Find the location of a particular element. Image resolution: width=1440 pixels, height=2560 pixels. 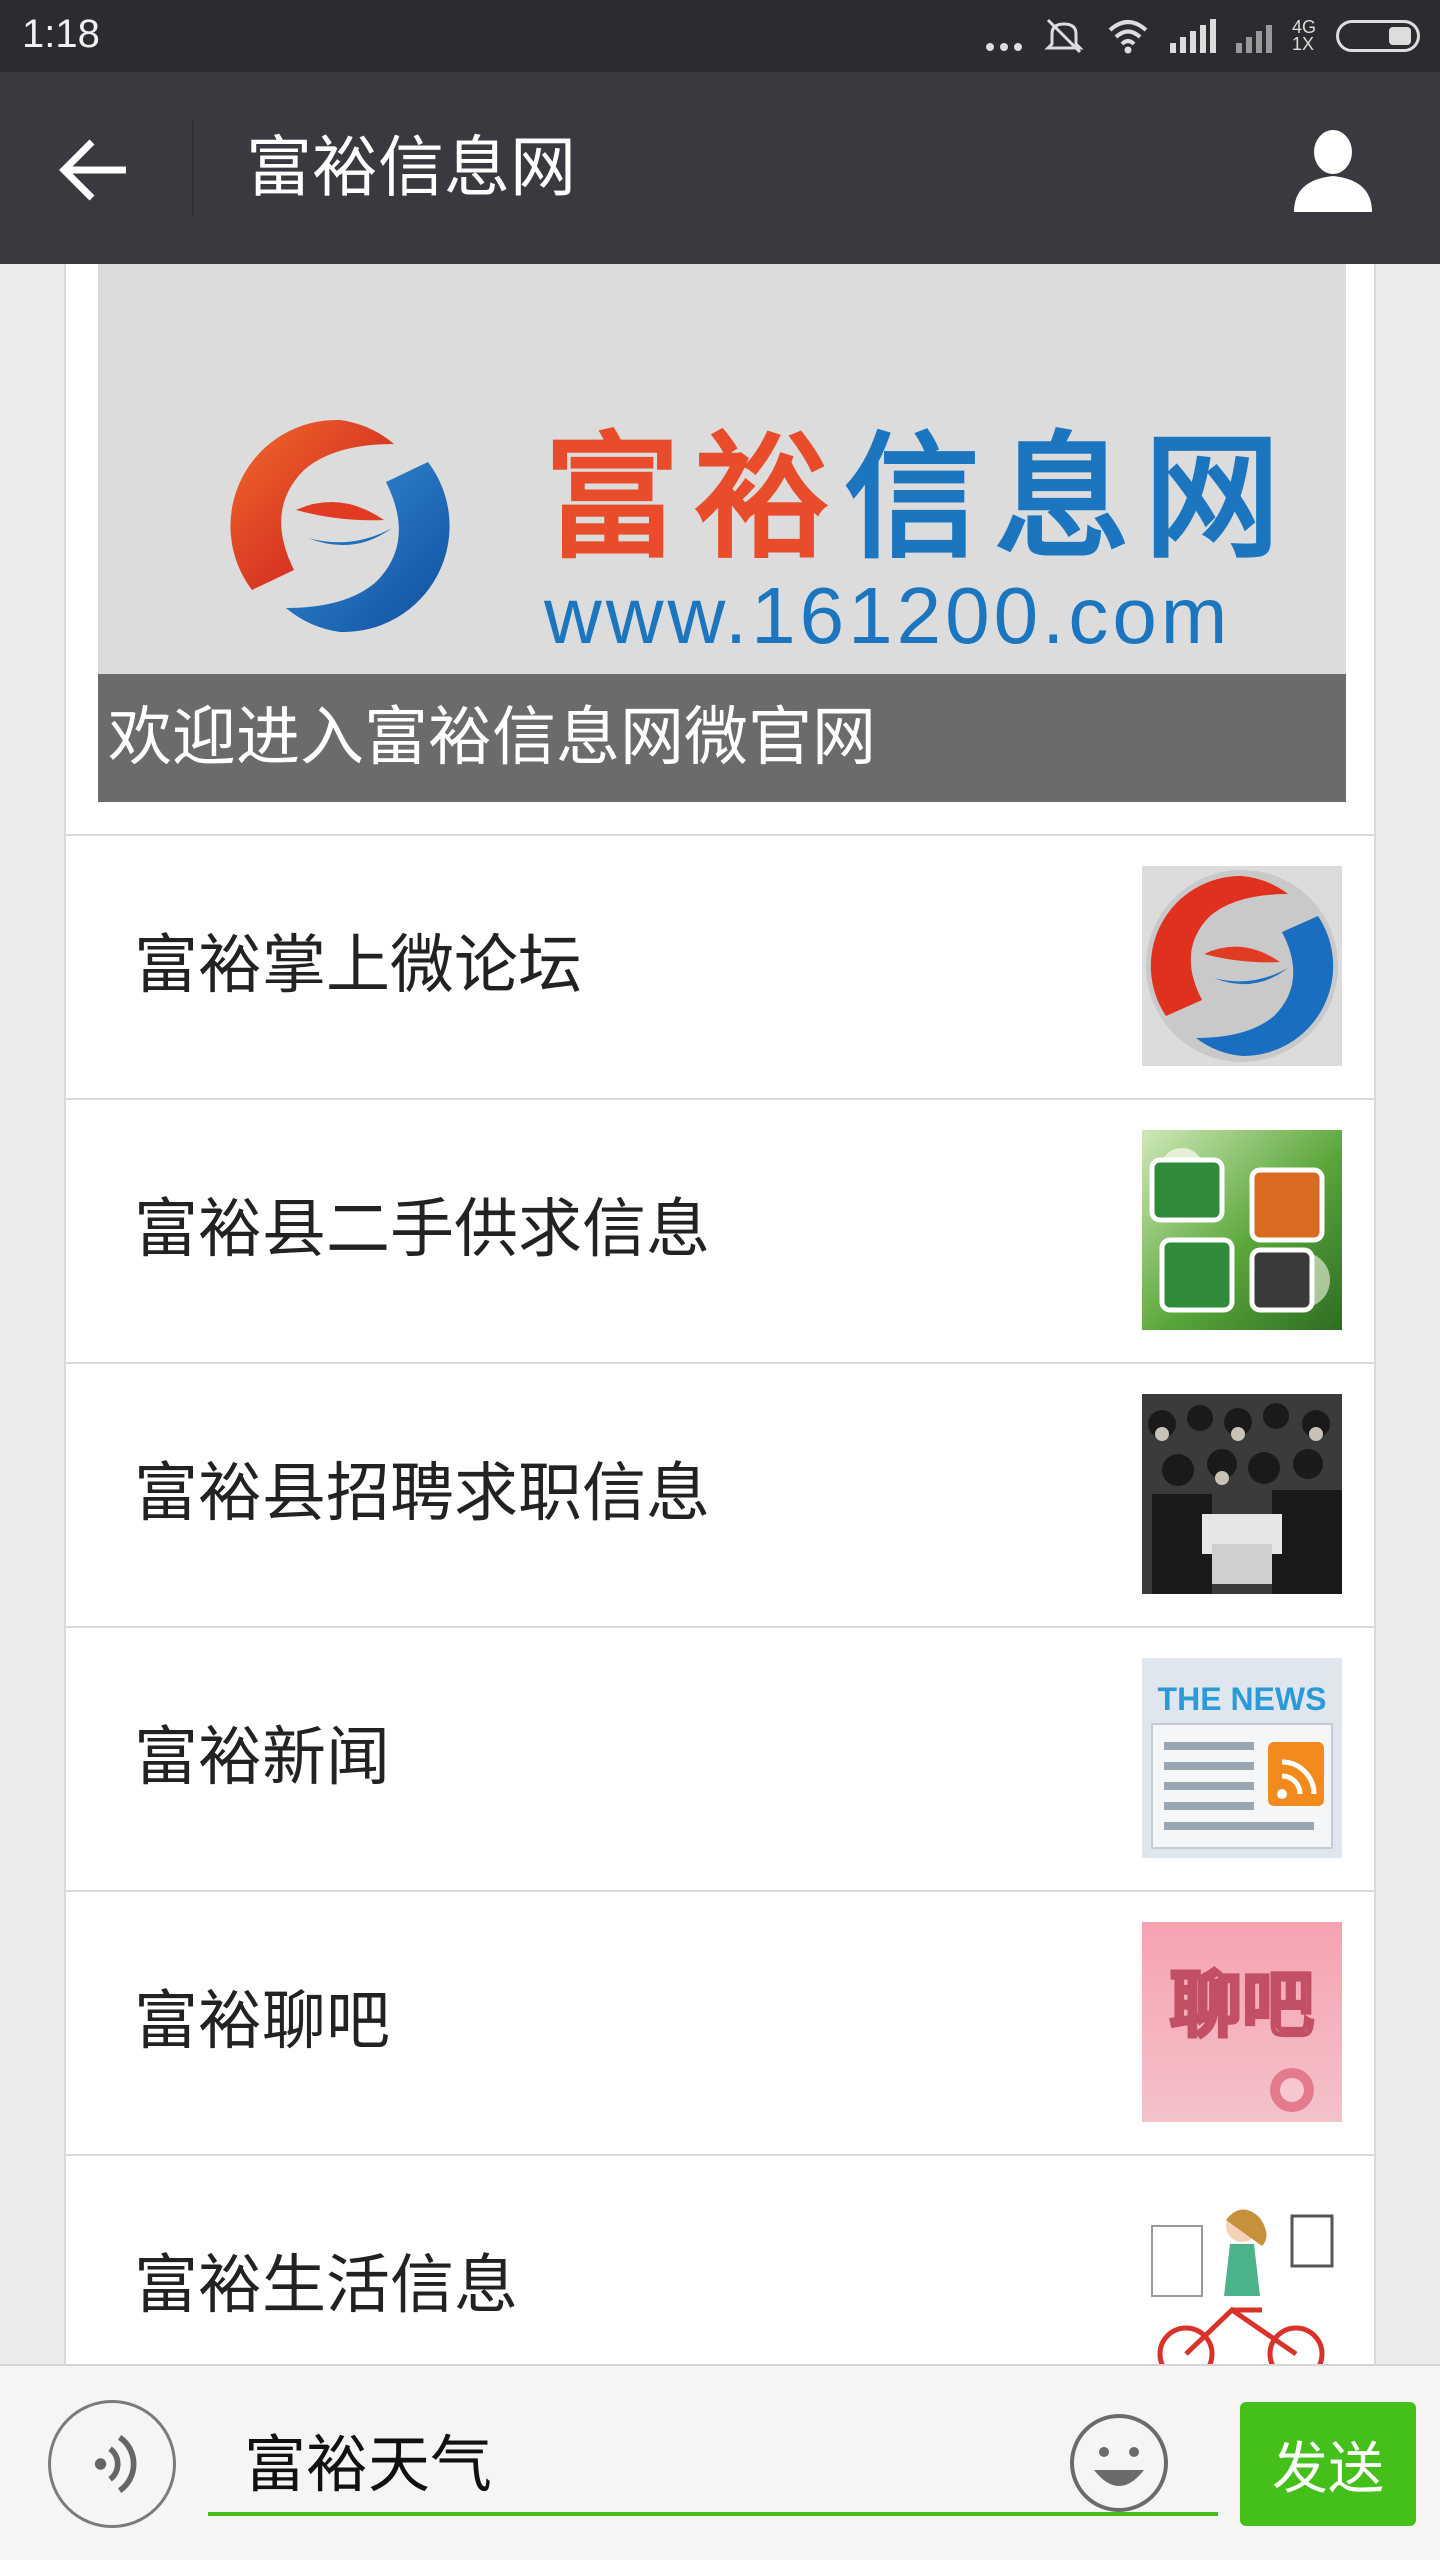

list-item-label: 富裕掌上微论坛 is located at coordinates (358, 966).